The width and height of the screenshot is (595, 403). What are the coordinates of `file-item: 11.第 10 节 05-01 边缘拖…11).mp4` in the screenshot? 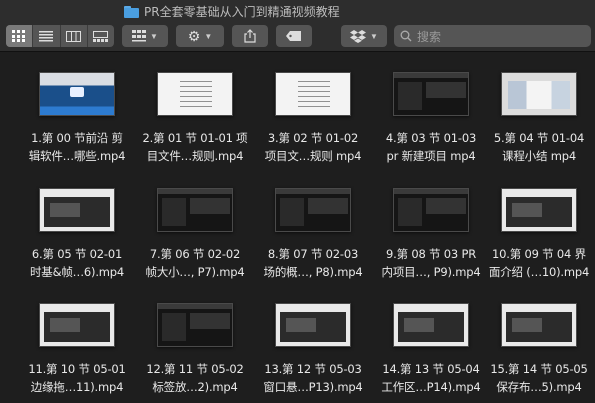 It's located at (77, 353).